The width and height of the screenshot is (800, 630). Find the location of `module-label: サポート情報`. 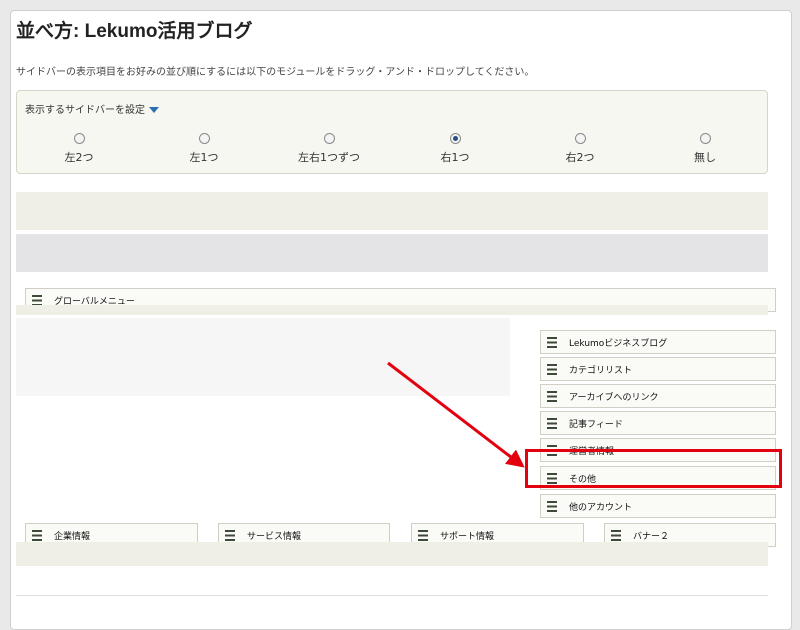

module-label: サポート情報 is located at coordinates (467, 536).